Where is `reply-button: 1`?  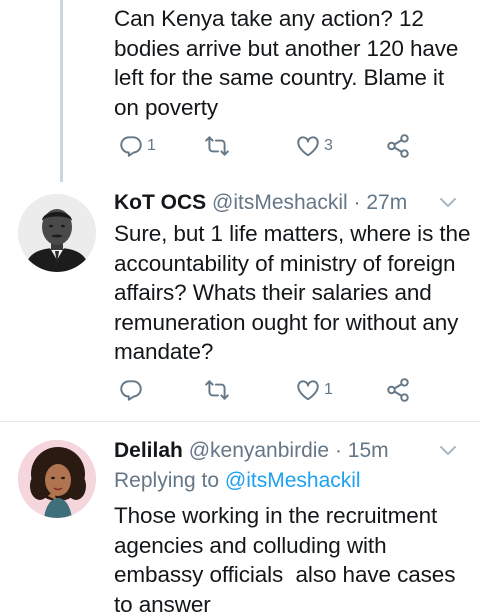
reply-button: 1 is located at coordinates (137, 146).